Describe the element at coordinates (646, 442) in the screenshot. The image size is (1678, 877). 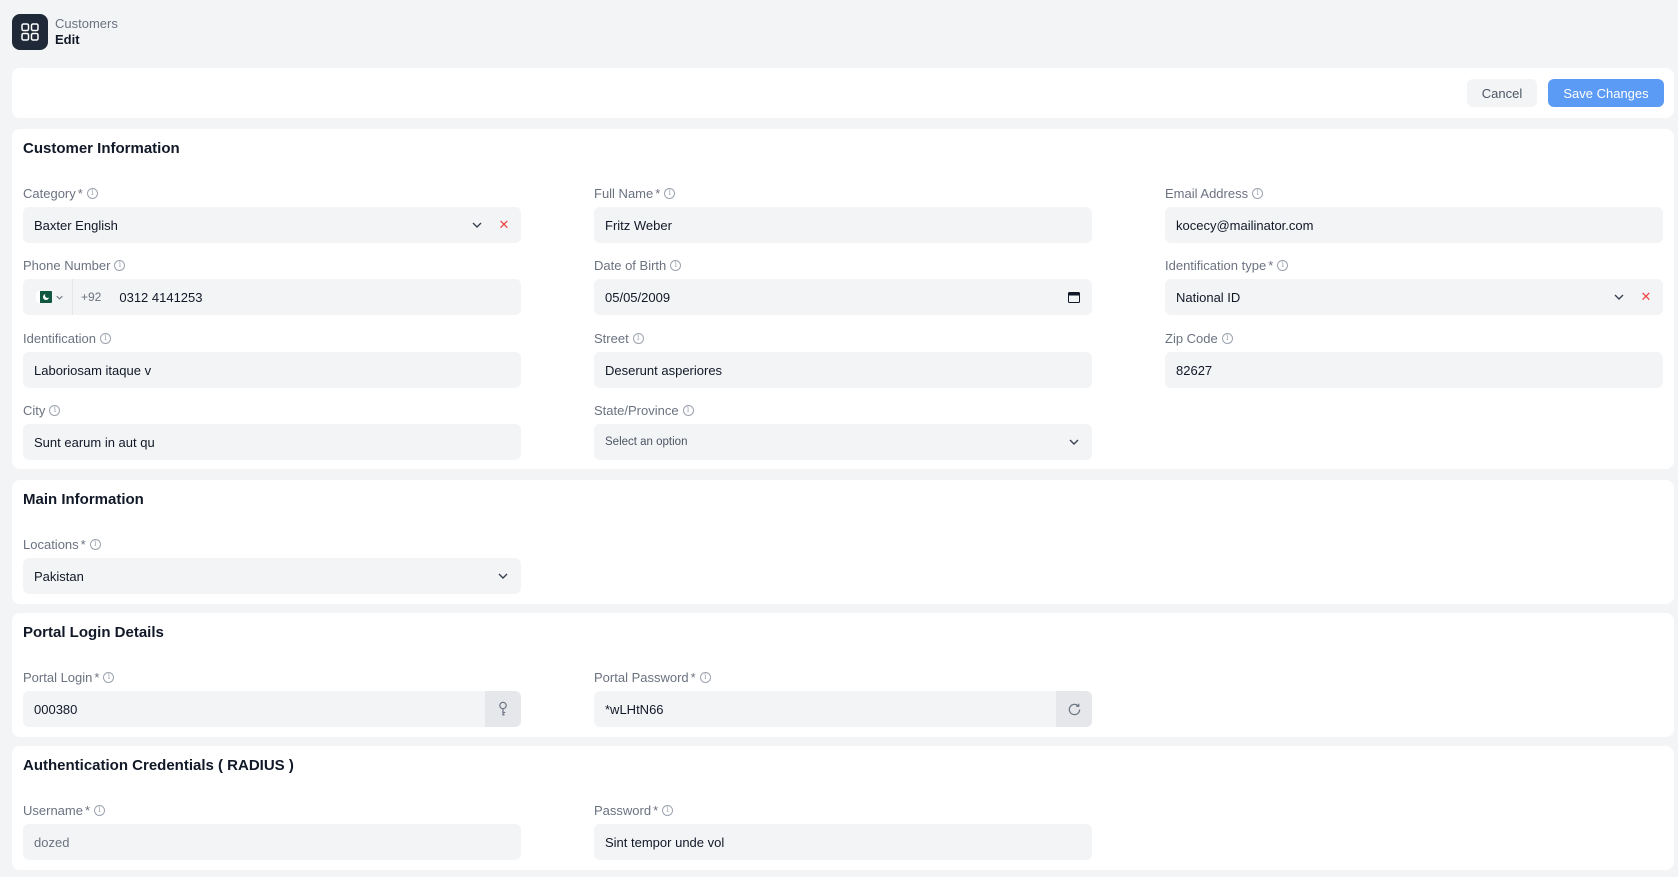
I see `state-placeholder: Select an option` at that location.